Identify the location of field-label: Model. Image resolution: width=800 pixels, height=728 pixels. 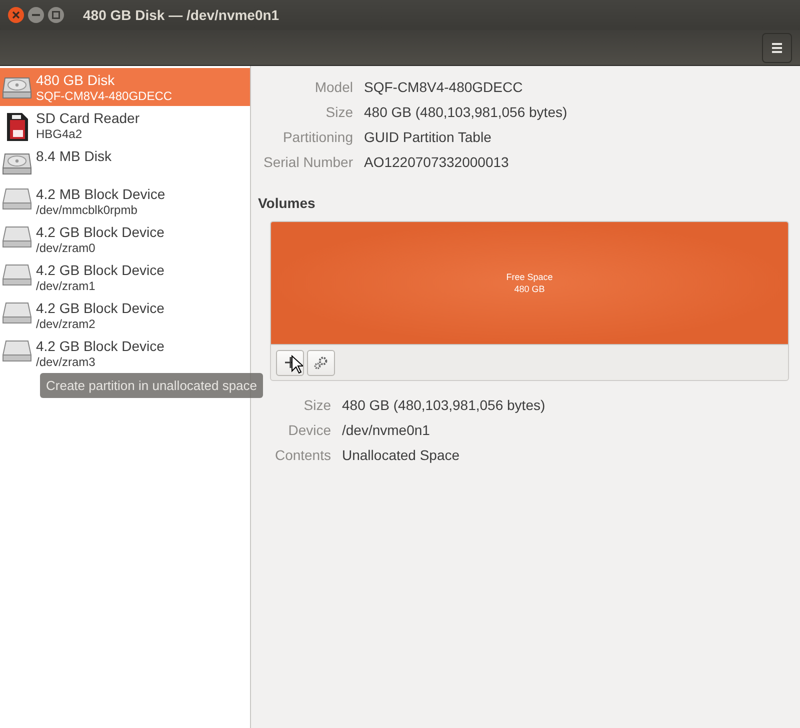
(333, 87).